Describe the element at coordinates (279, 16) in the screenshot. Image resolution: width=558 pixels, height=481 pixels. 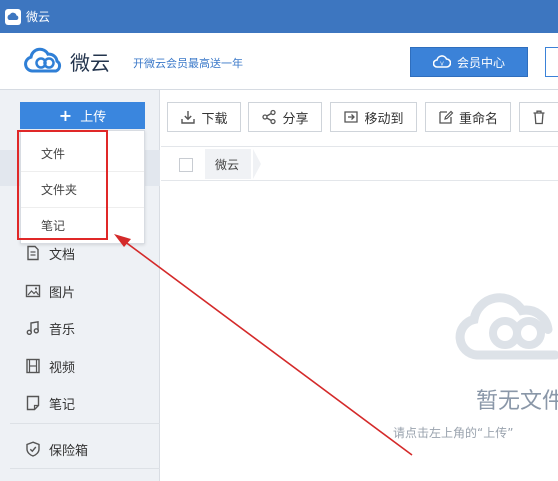
I see `title-bar: 微云` at that location.